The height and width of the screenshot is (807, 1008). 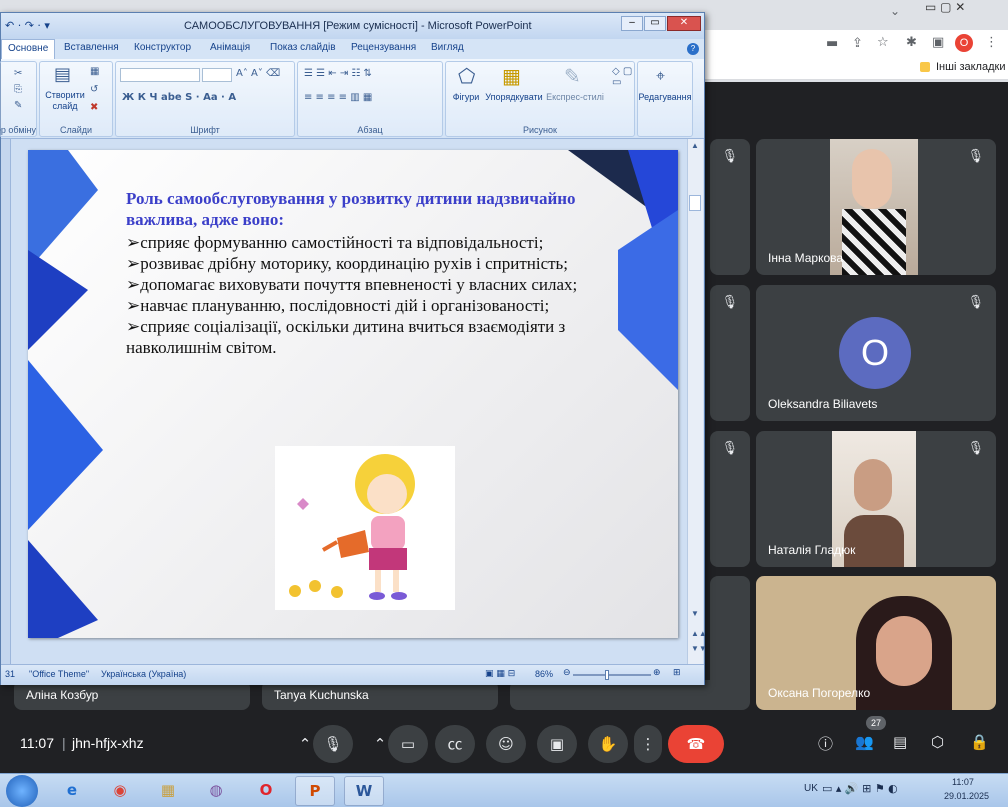 I want to click on host-controls-icon: 🔒, so click(x=979, y=742).